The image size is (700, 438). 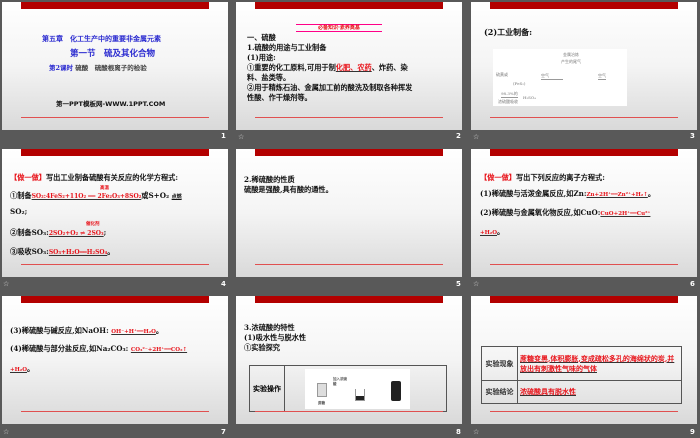 I want to click on slide-thumbnail-5: 2.稀硫酸的性质 硫酸是强酸,具有酸的通性。, so click(x=349, y=213).